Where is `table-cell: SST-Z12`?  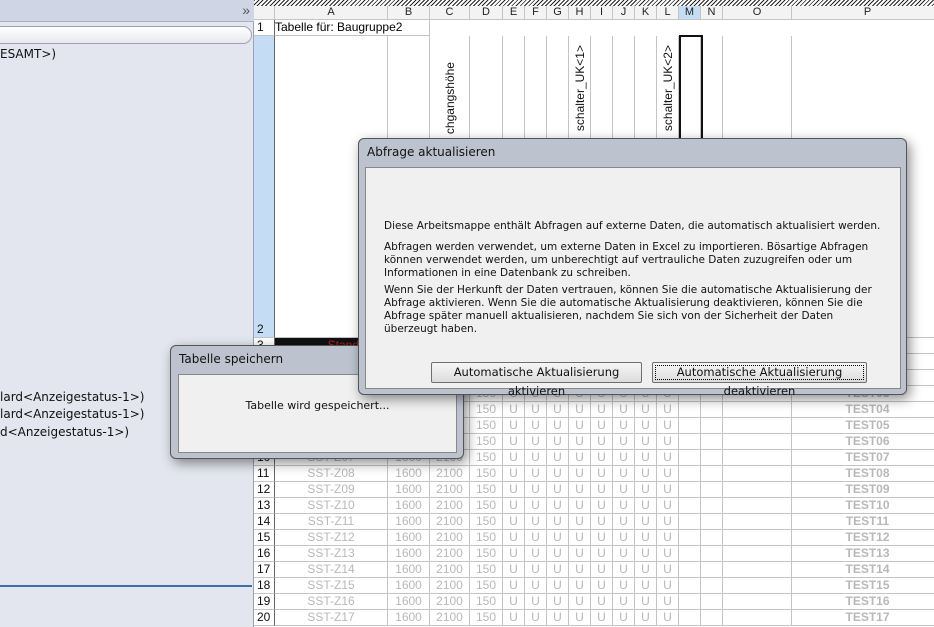 table-cell: SST-Z12 is located at coordinates (331, 538).